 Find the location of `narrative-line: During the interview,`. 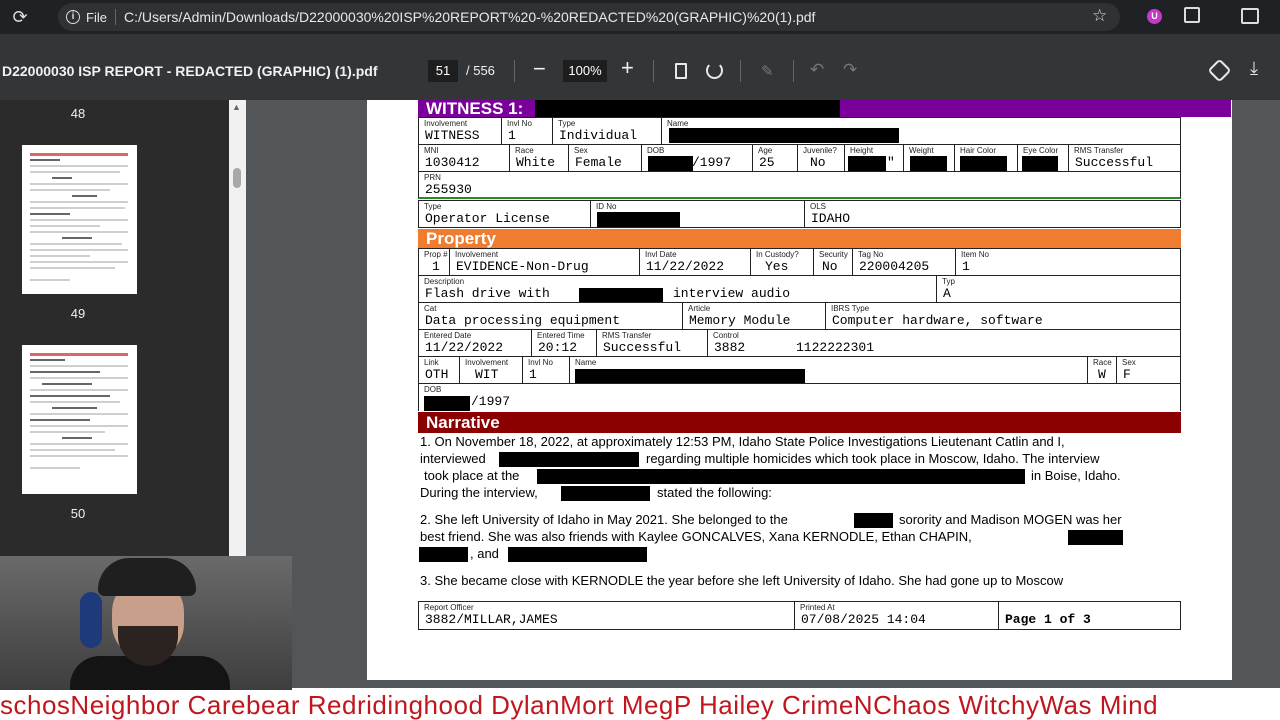

narrative-line: During the interview, is located at coordinates (479, 492).